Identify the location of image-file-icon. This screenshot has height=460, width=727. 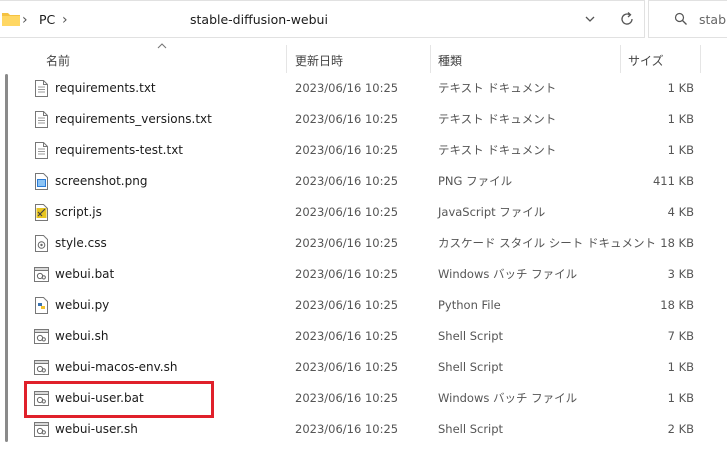
(41, 181).